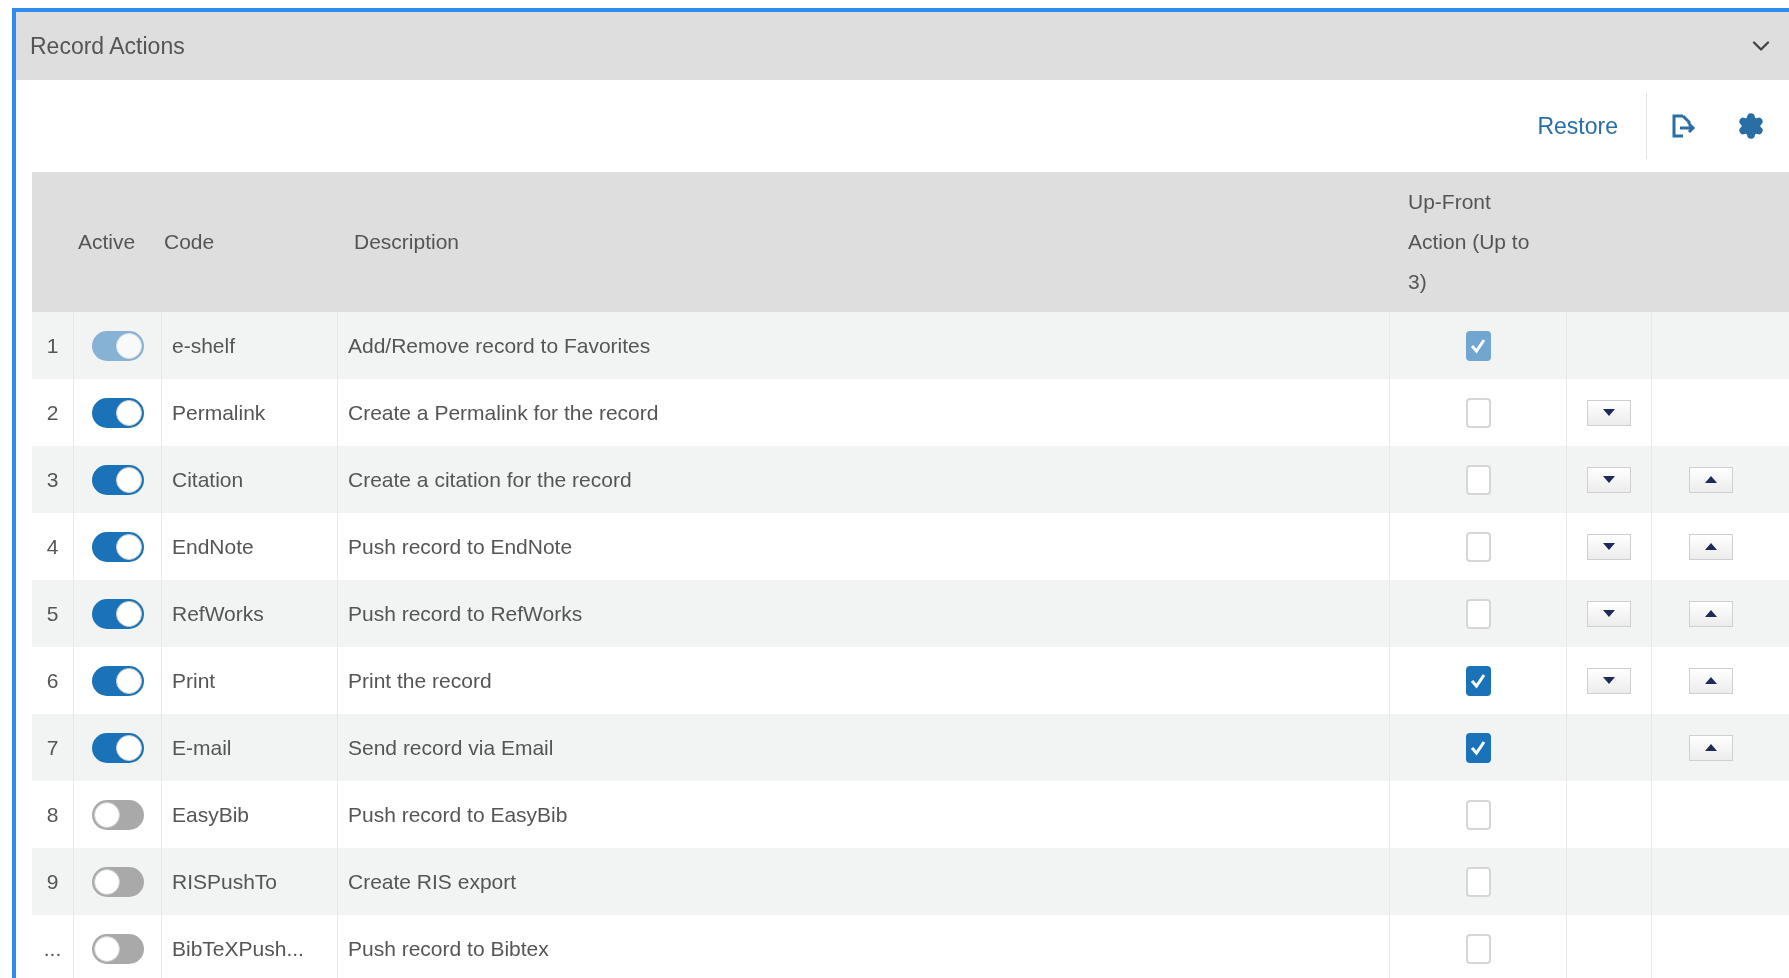 This screenshot has height=978, width=1789. What do you see at coordinates (213, 546) in the screenshot?
I see `code-cell-text: EndNote` at bounding box center [213, 546].